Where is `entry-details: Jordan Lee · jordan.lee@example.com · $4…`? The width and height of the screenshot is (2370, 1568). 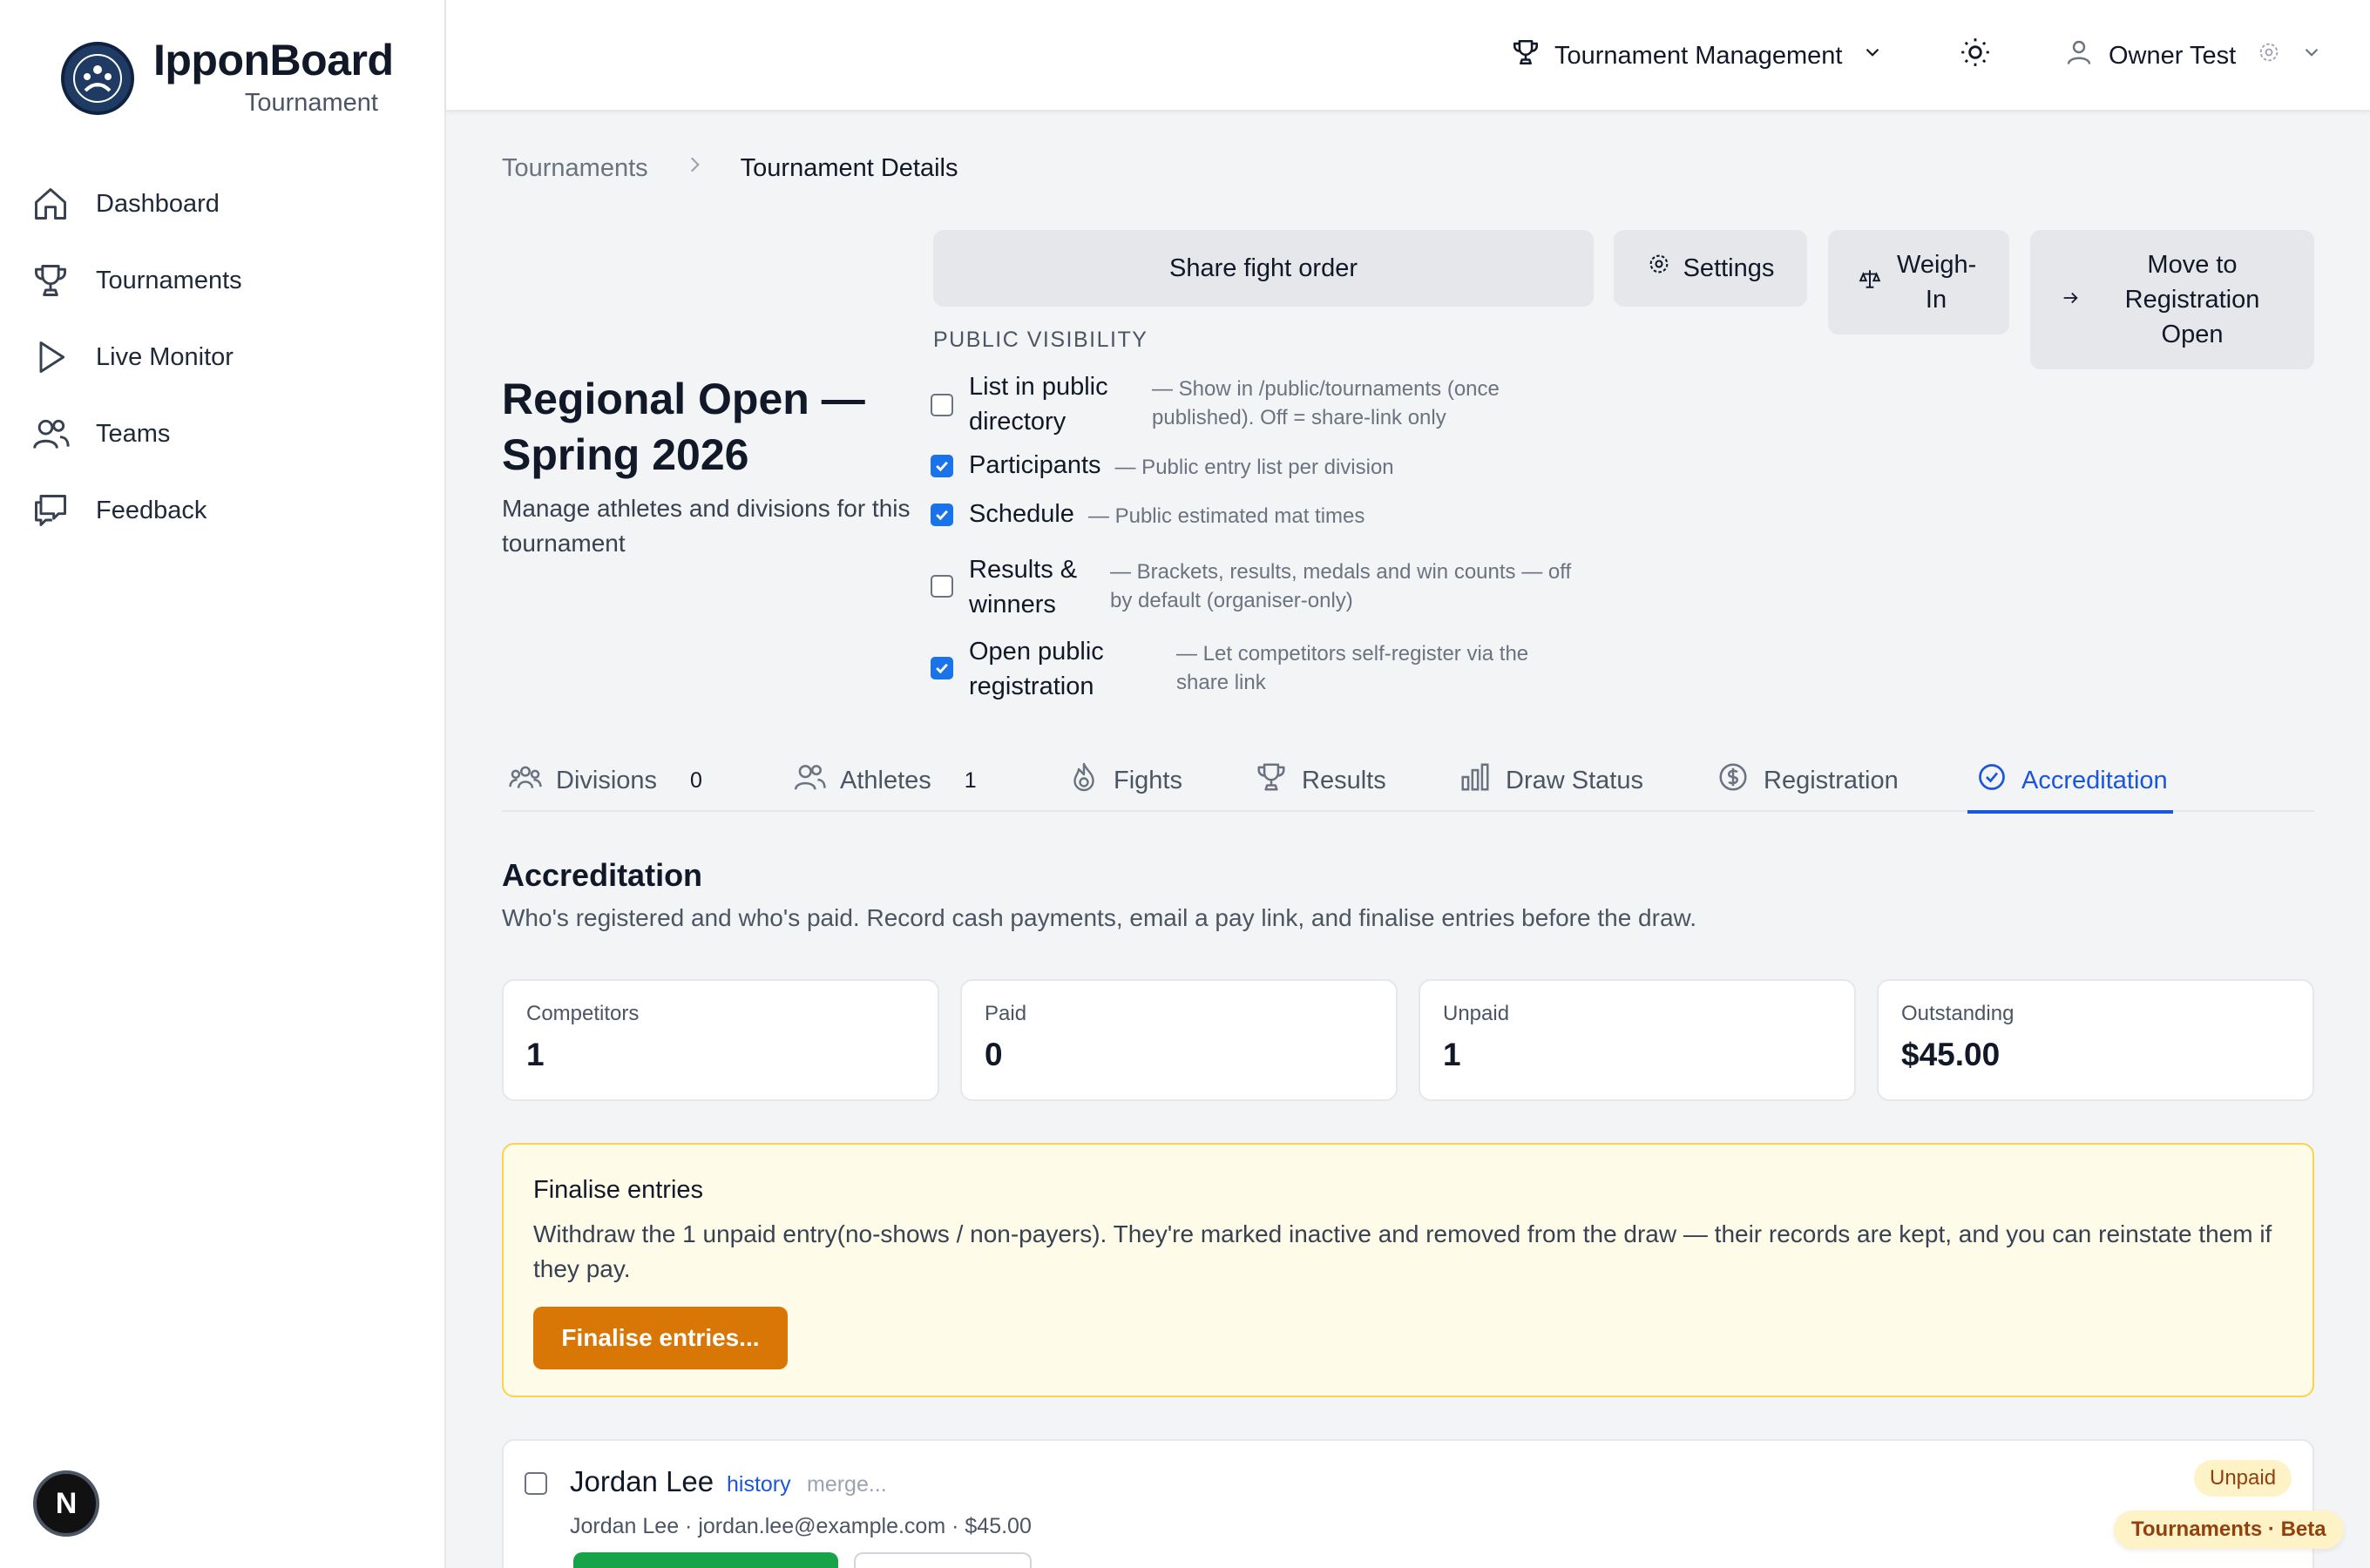
entry-details: Jordan Lee · jordan.lee@example.com · $4… is located at coordinates (801, 1526).